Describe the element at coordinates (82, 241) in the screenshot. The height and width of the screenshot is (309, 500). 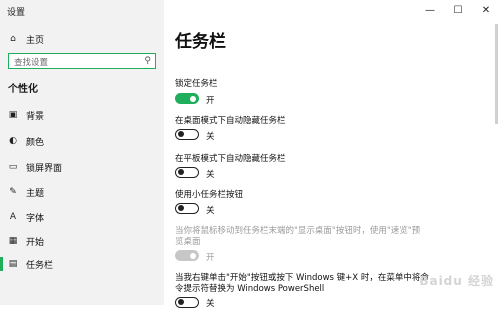
I see `sidebar-item-start: ▦ 开始` at that location.